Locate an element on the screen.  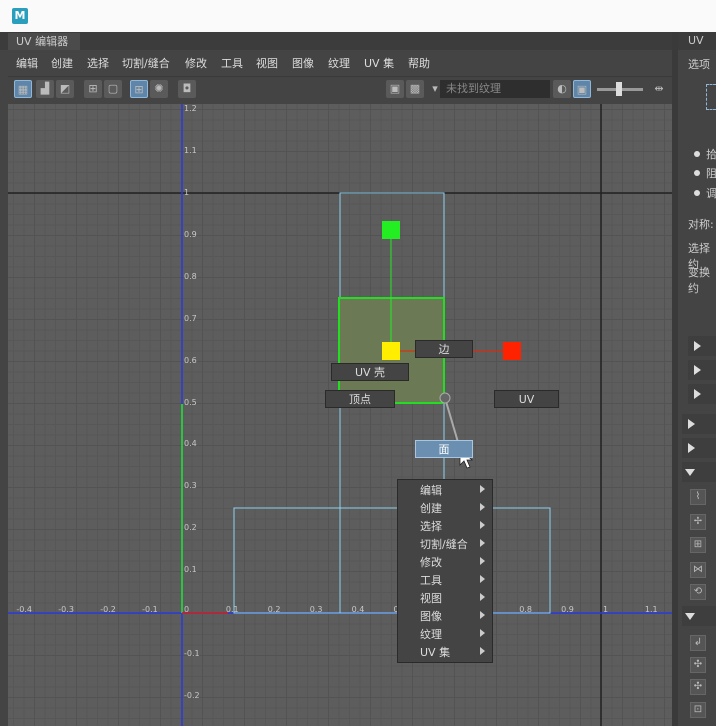
menu-help: 帮助 is located at coordinates (419, 63).